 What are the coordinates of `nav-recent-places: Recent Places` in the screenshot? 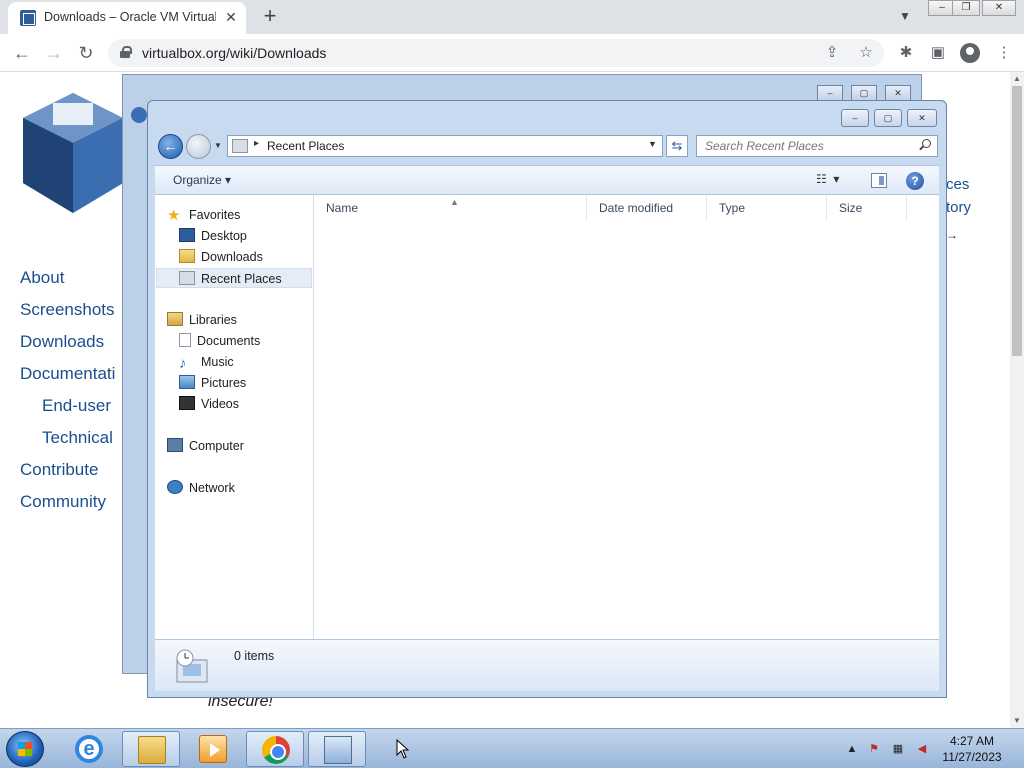 It's located at (234, 278).